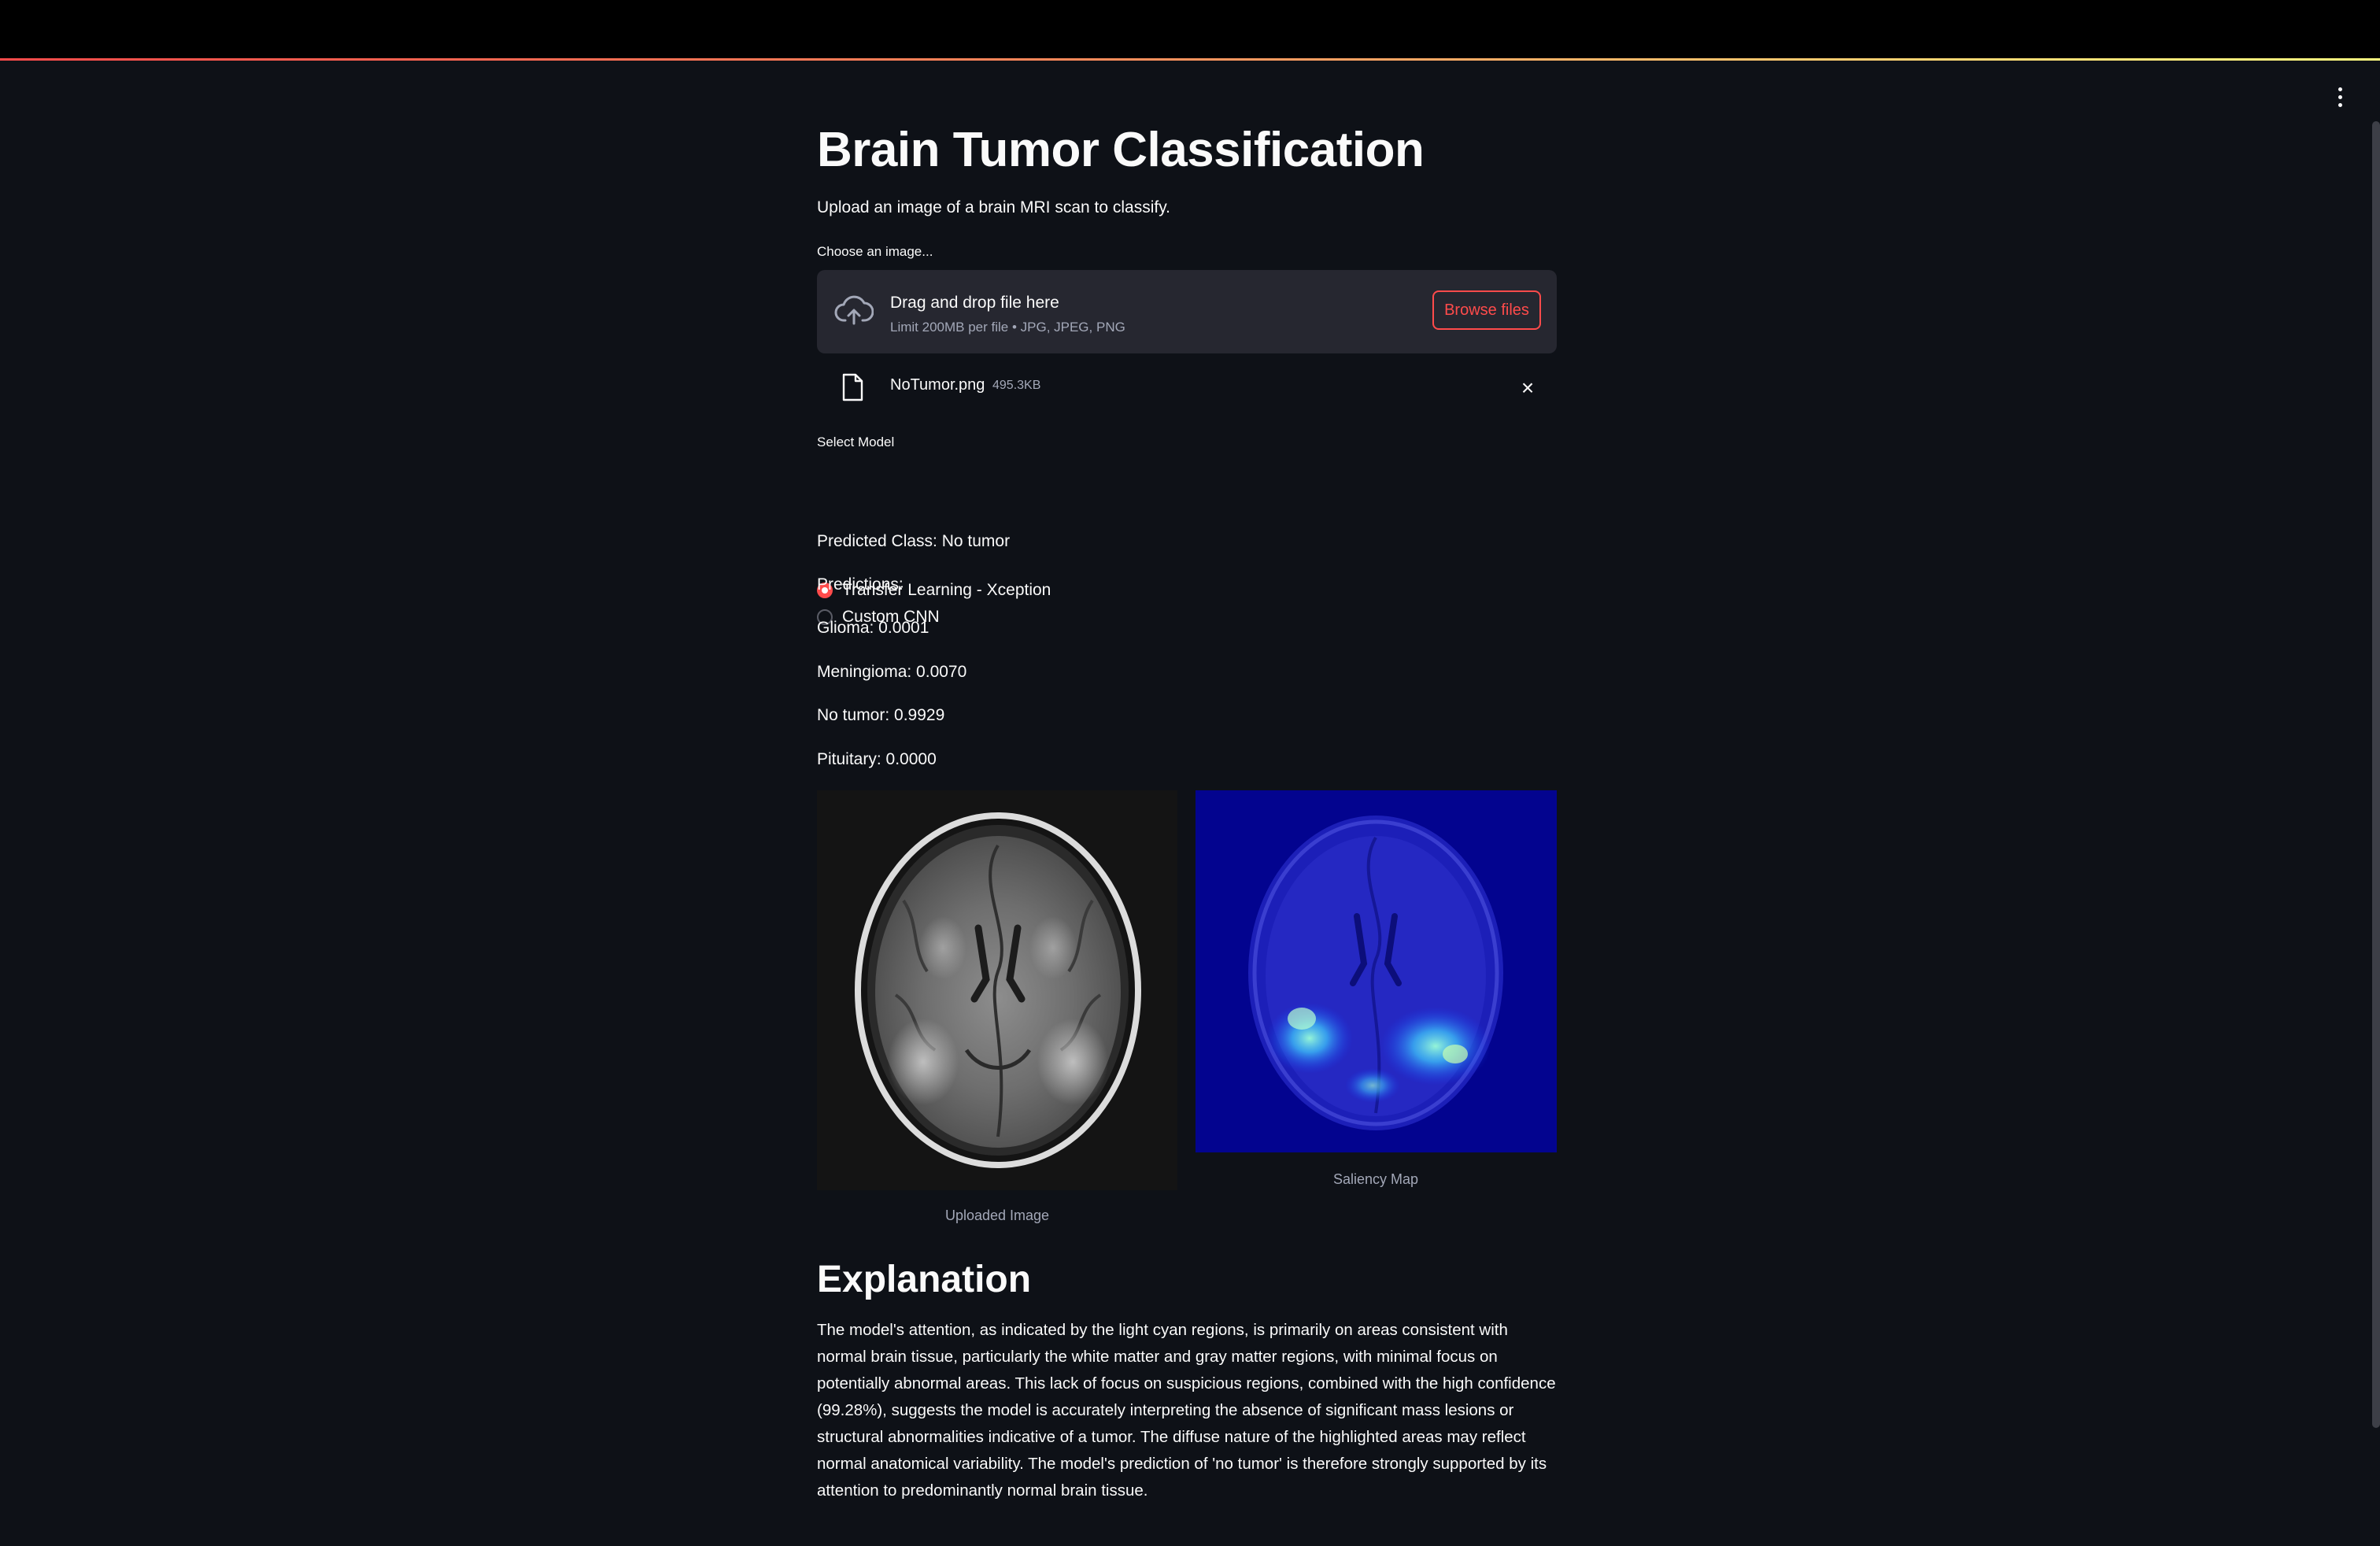 The image size is (2380, 1546). Describe the element at coordinates (877, 759) in the screenshot. I see `prediction-pituitary: Pituitary: 0.0000` at that location.